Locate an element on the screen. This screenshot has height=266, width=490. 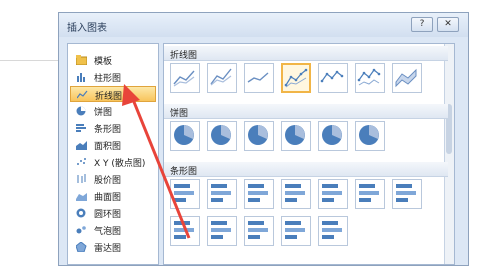
gallery-section-header: 条形图 is located at coordinates (306, 169).